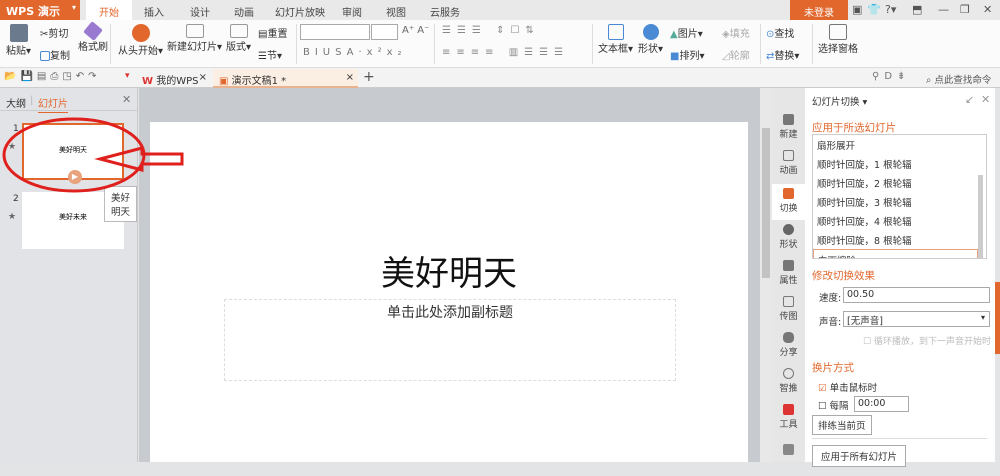  Describe the element at coordinates (963, 80) in the screenshot. I see `search-command-label: 点此查找命令` at that location.